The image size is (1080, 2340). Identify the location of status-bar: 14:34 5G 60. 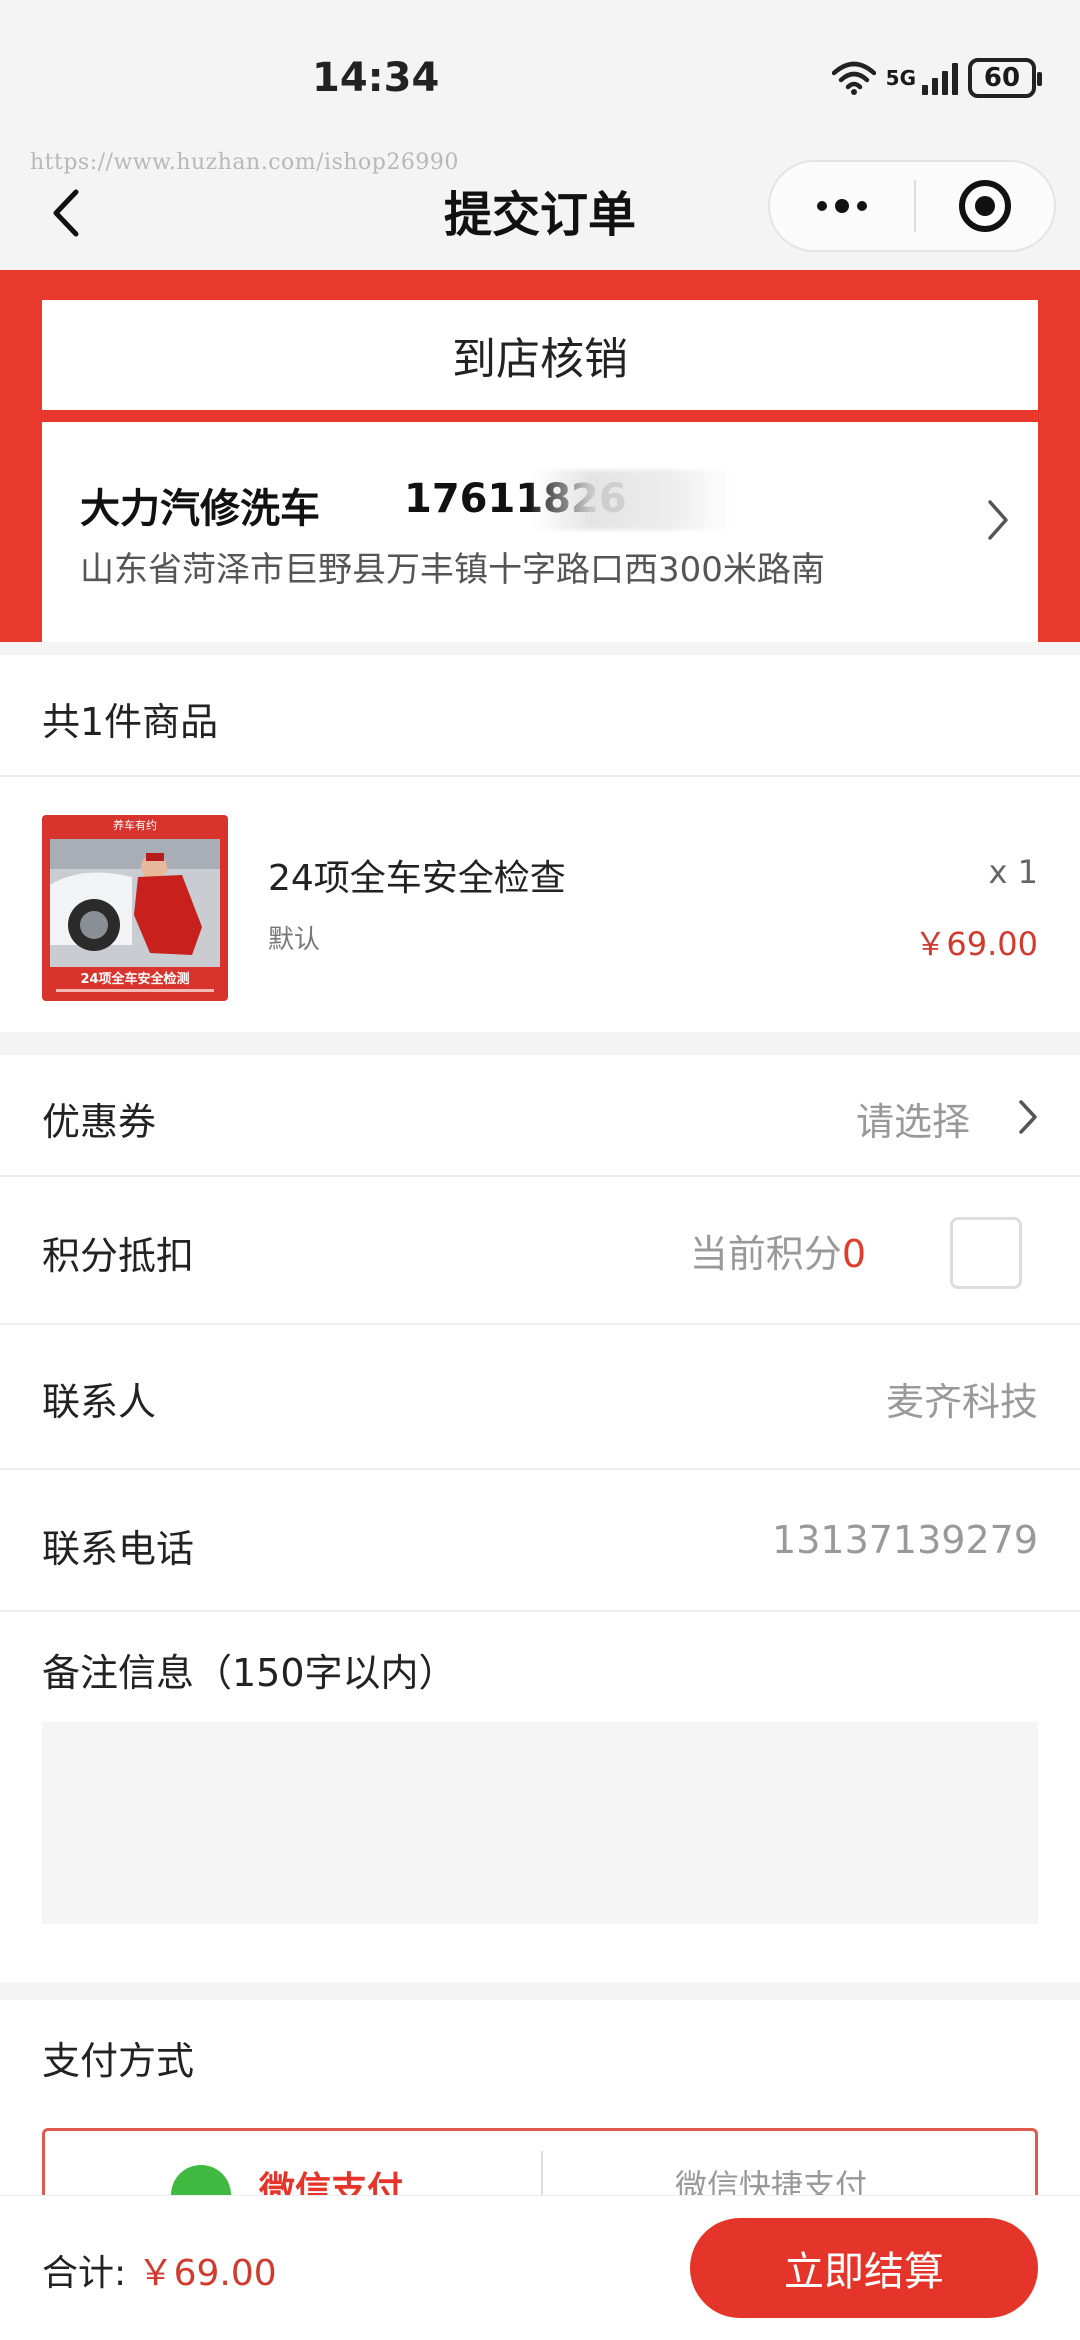
(540, 75).